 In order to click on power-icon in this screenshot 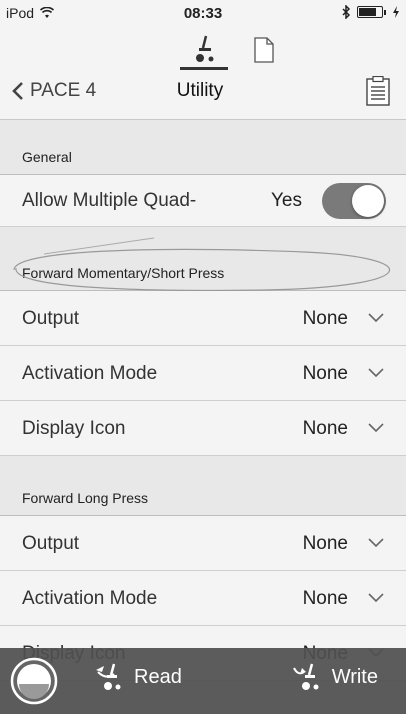, I will do `click(34, 681)`.